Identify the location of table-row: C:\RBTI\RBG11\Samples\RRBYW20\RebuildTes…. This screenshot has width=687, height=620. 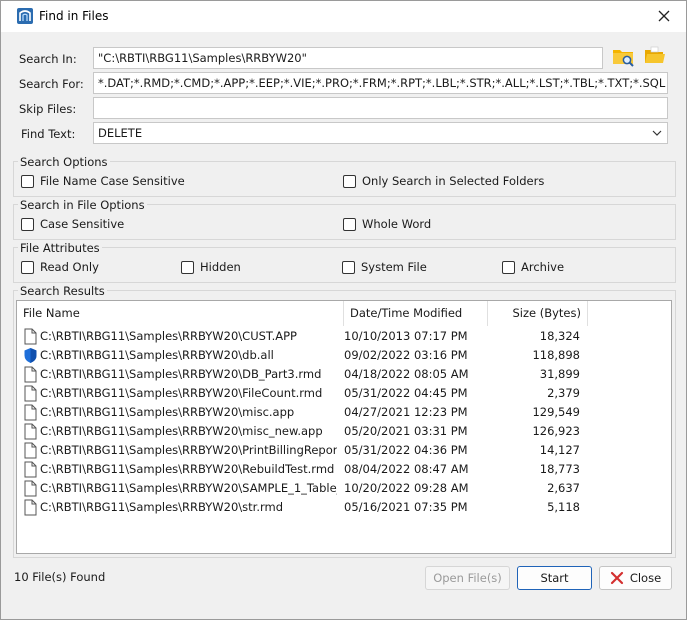
(344, 469).